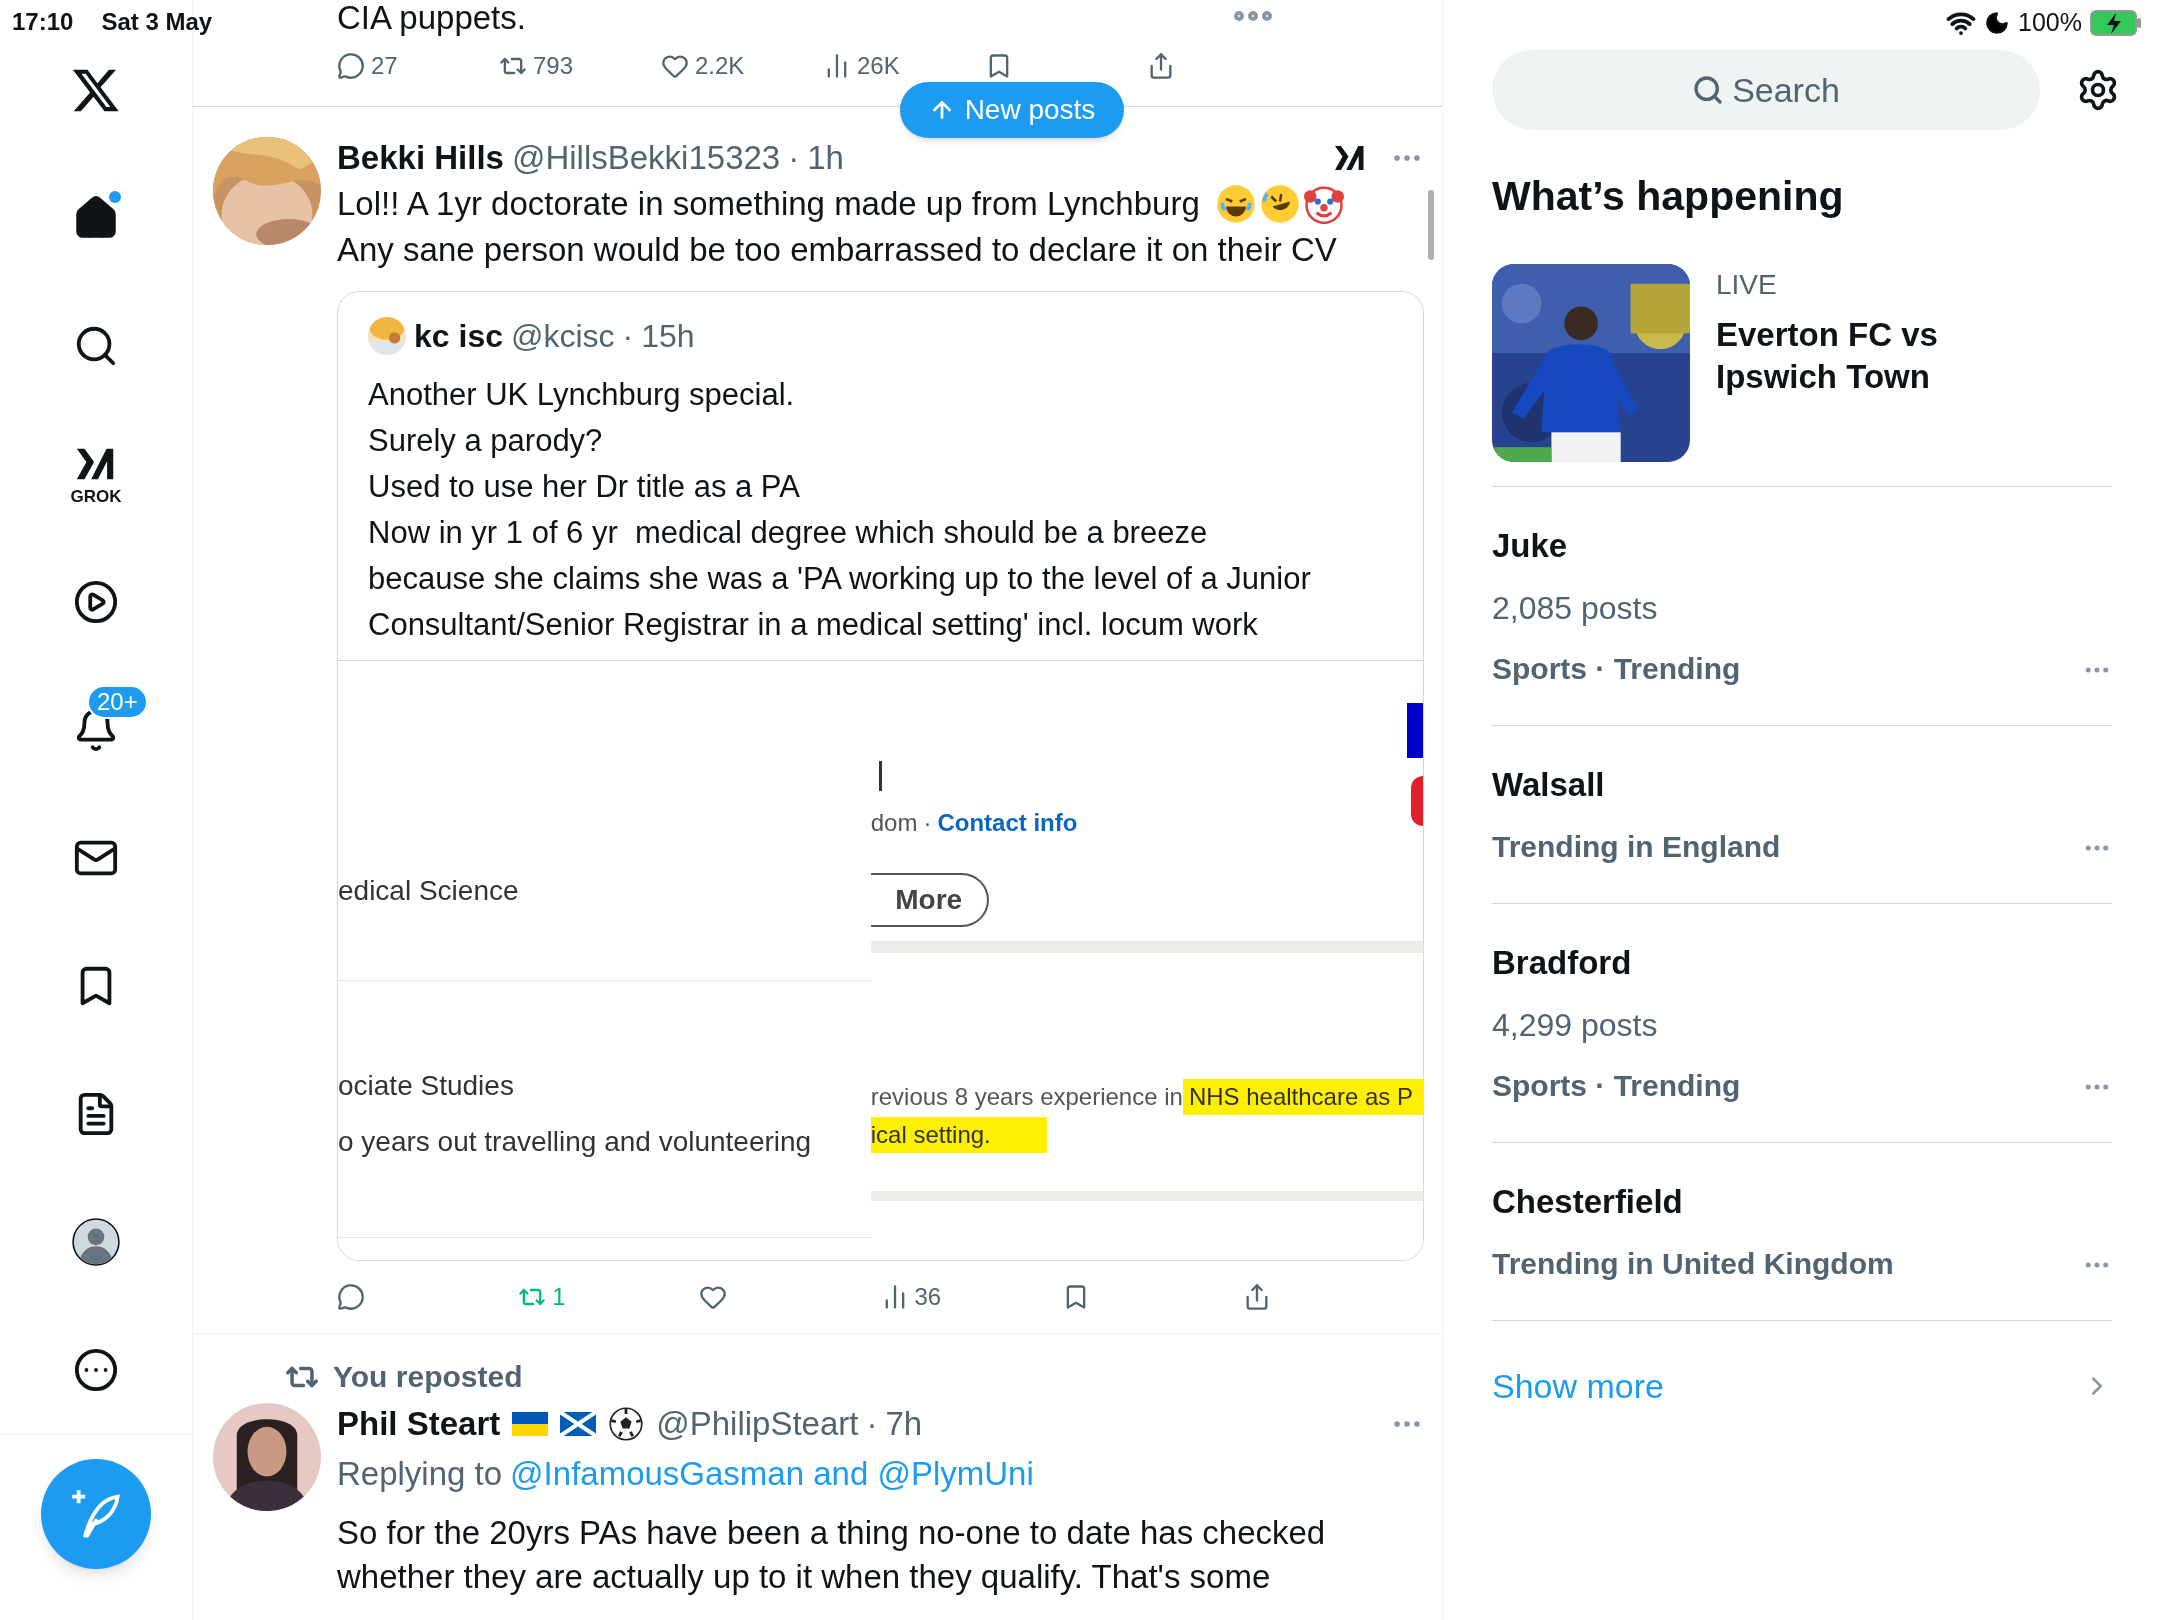  I want to click on quoted-post-text: Surely a parody?, so click(486, 441).